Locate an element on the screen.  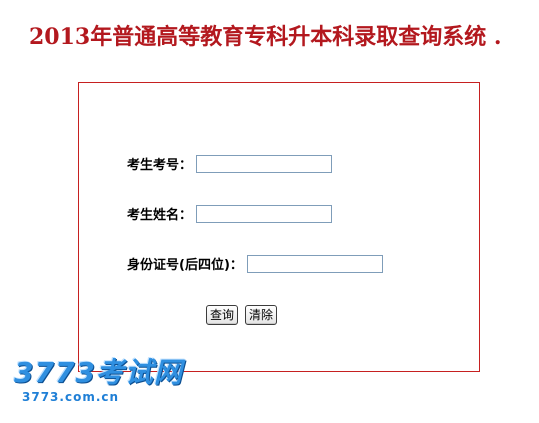
id-last4-colon: ： is located at coordinates (236, 265).